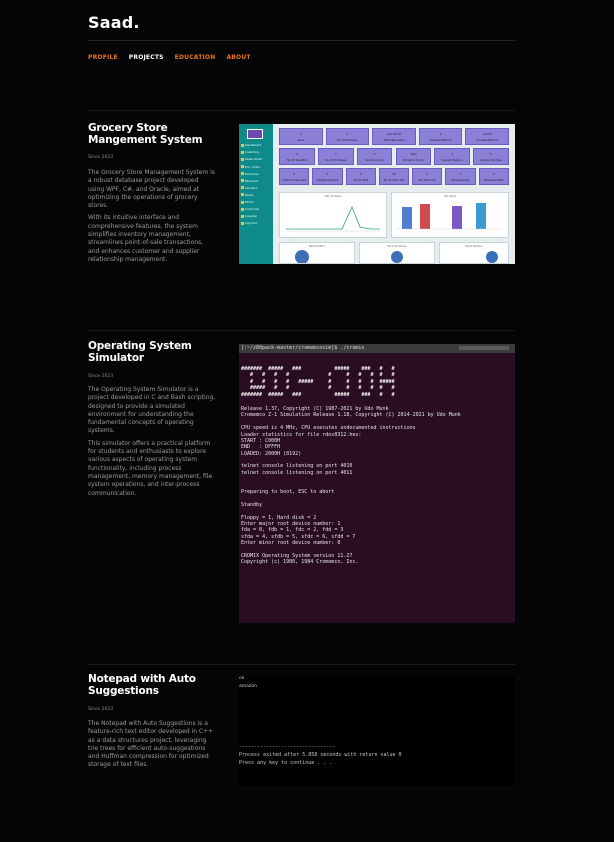 This screenshot has width=614, height=842. I want to click on menu-item-label: Customer, so click(252, 209).